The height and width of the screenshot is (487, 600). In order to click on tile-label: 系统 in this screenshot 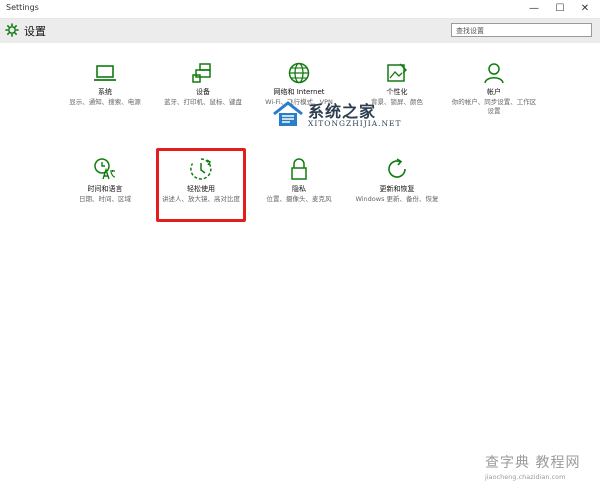, I will do `click(105, 92)`.